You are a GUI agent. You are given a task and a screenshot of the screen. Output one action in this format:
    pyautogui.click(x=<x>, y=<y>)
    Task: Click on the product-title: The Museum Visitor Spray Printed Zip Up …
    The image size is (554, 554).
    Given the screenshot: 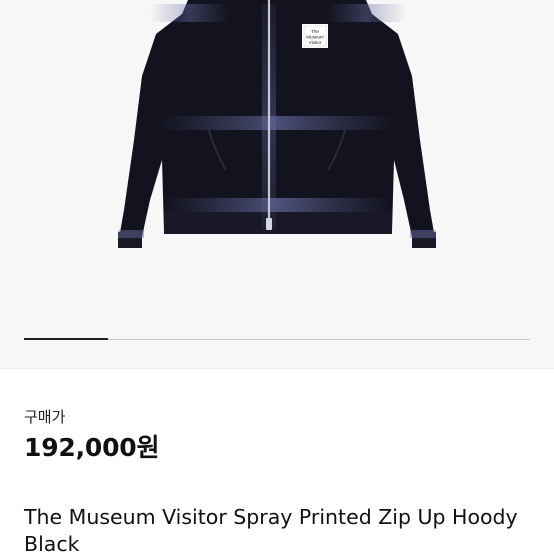 What is the action you would take?
    pyautogui.click(x=271, y=529)
    